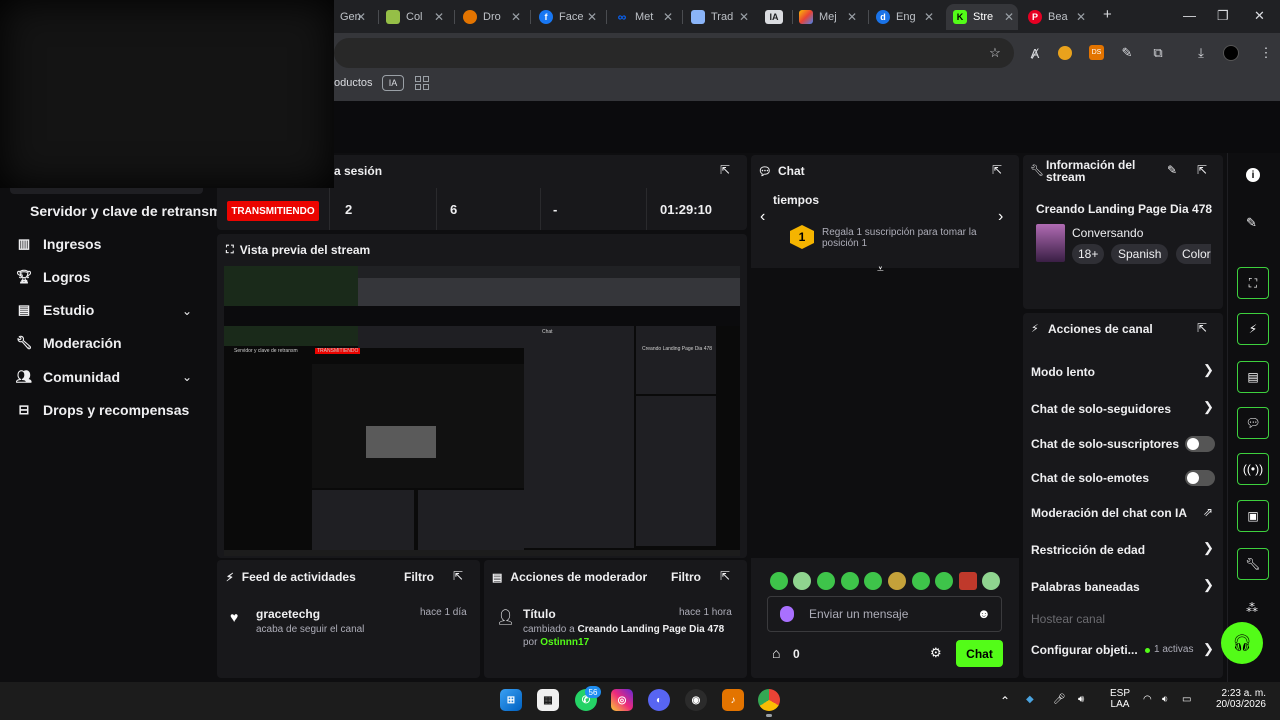 The height and width of the screenshot is (720, 1280). Describe the element at coordinates (1208, 512) in the screenshot. I see `external-link-icon: ⇗` at that location.